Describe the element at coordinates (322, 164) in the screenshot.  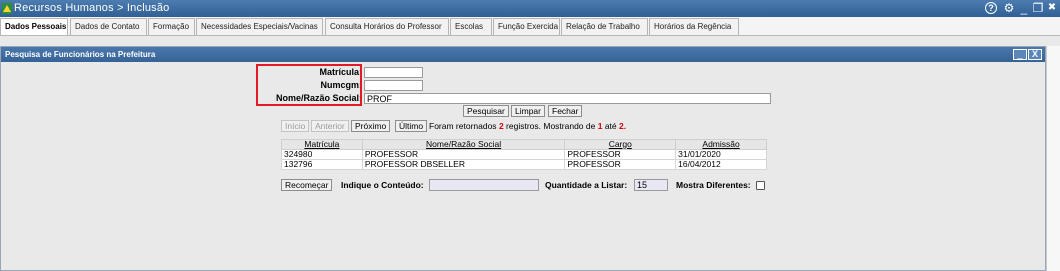
I see `cell-matricula: 132796` at that location.